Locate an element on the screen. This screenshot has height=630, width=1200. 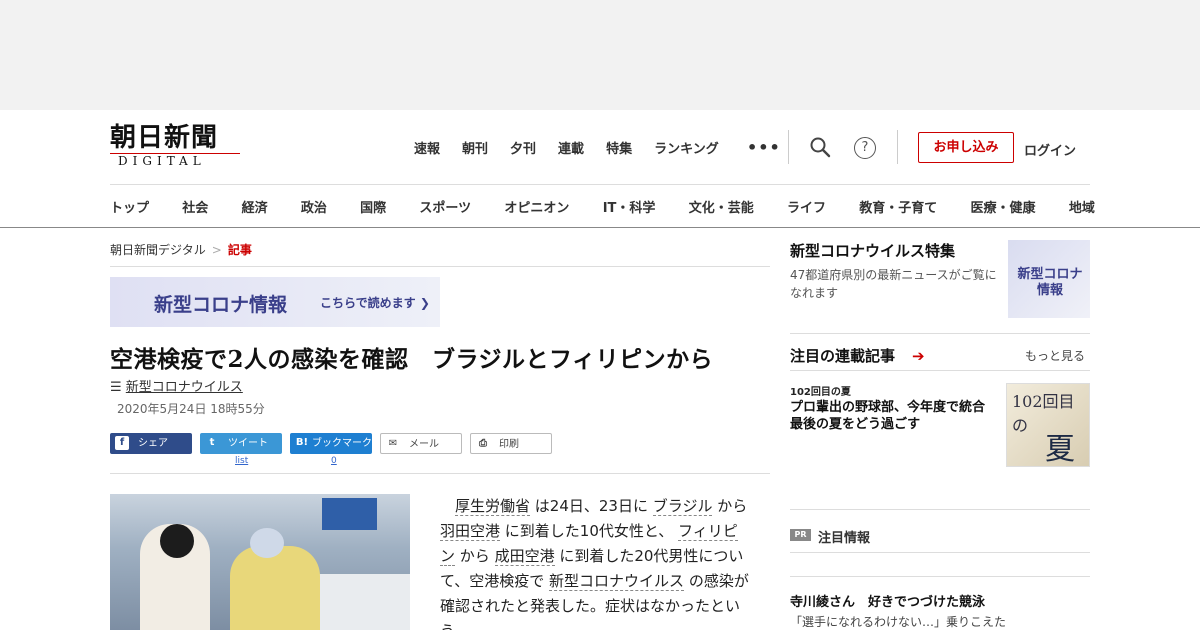
banner-cta: こちらで読めます ❯ is located at coordinates (375, 303).